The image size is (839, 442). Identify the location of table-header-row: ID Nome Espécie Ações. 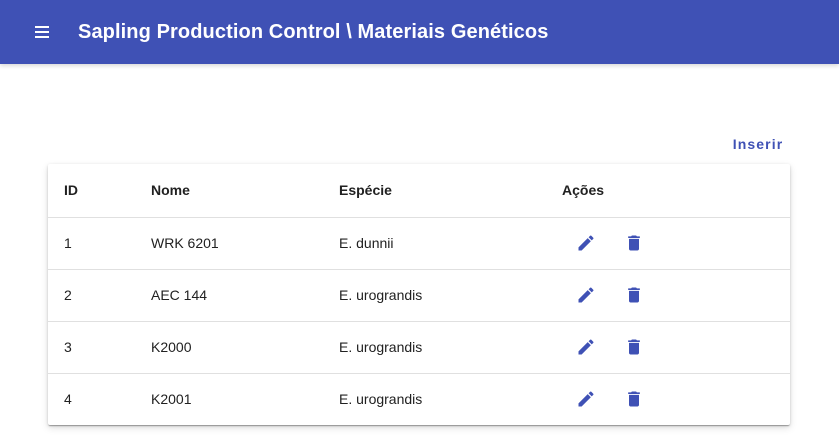
(419, 191).